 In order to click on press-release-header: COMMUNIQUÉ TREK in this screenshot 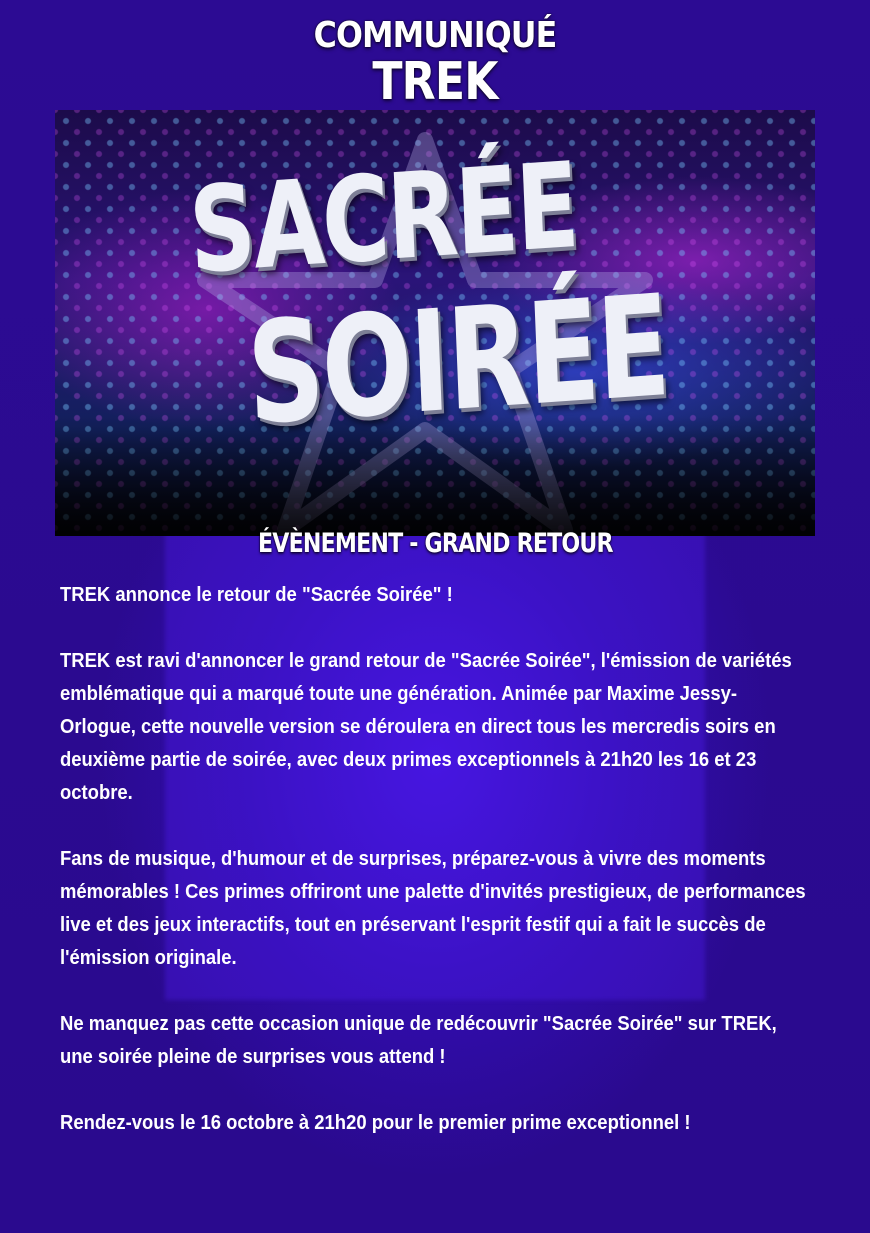, I will do `click(435, 63)`.